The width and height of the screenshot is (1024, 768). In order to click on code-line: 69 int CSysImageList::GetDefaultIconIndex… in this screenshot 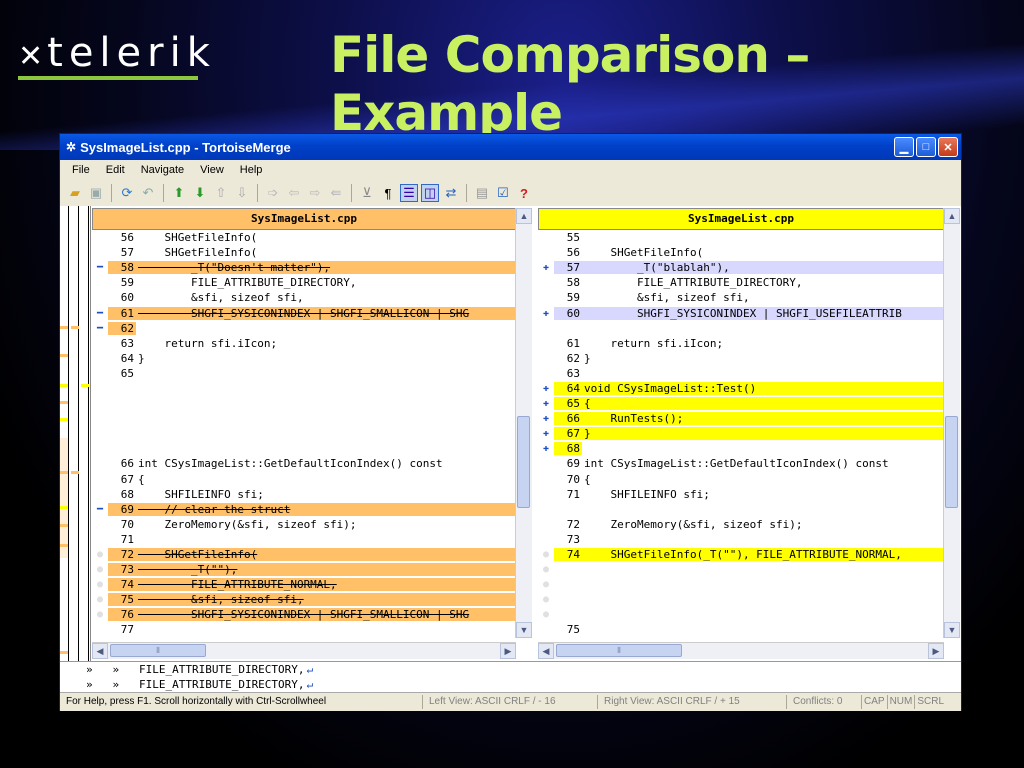, I will do `click(741, 463)`.